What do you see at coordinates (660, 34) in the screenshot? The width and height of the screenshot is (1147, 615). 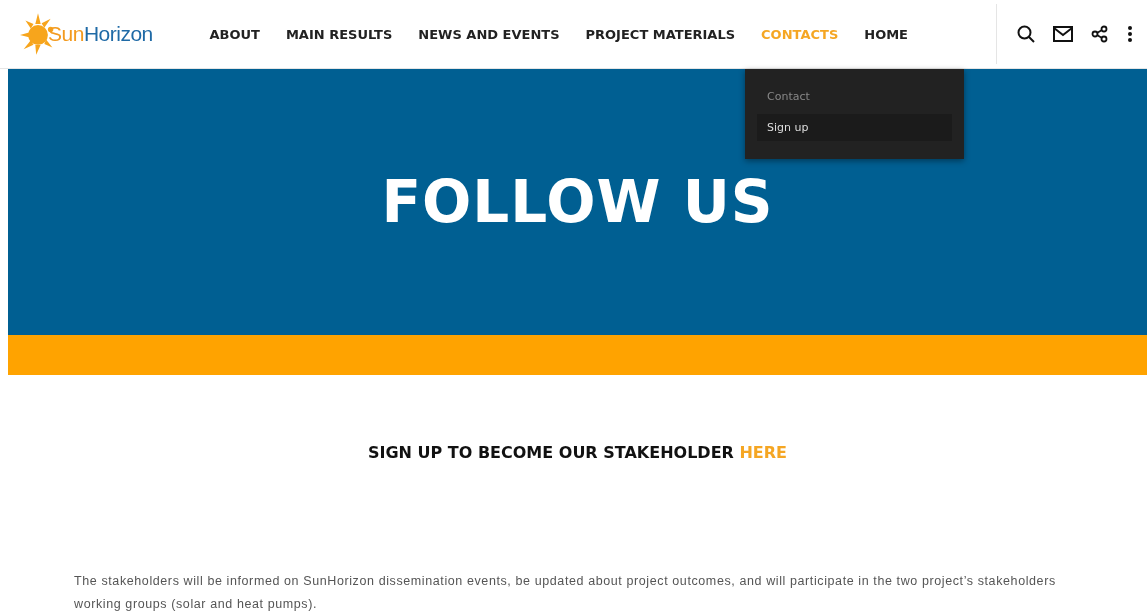 I see `nav-link: PROJECT MATERIALS` at bounding box center [660, 34].